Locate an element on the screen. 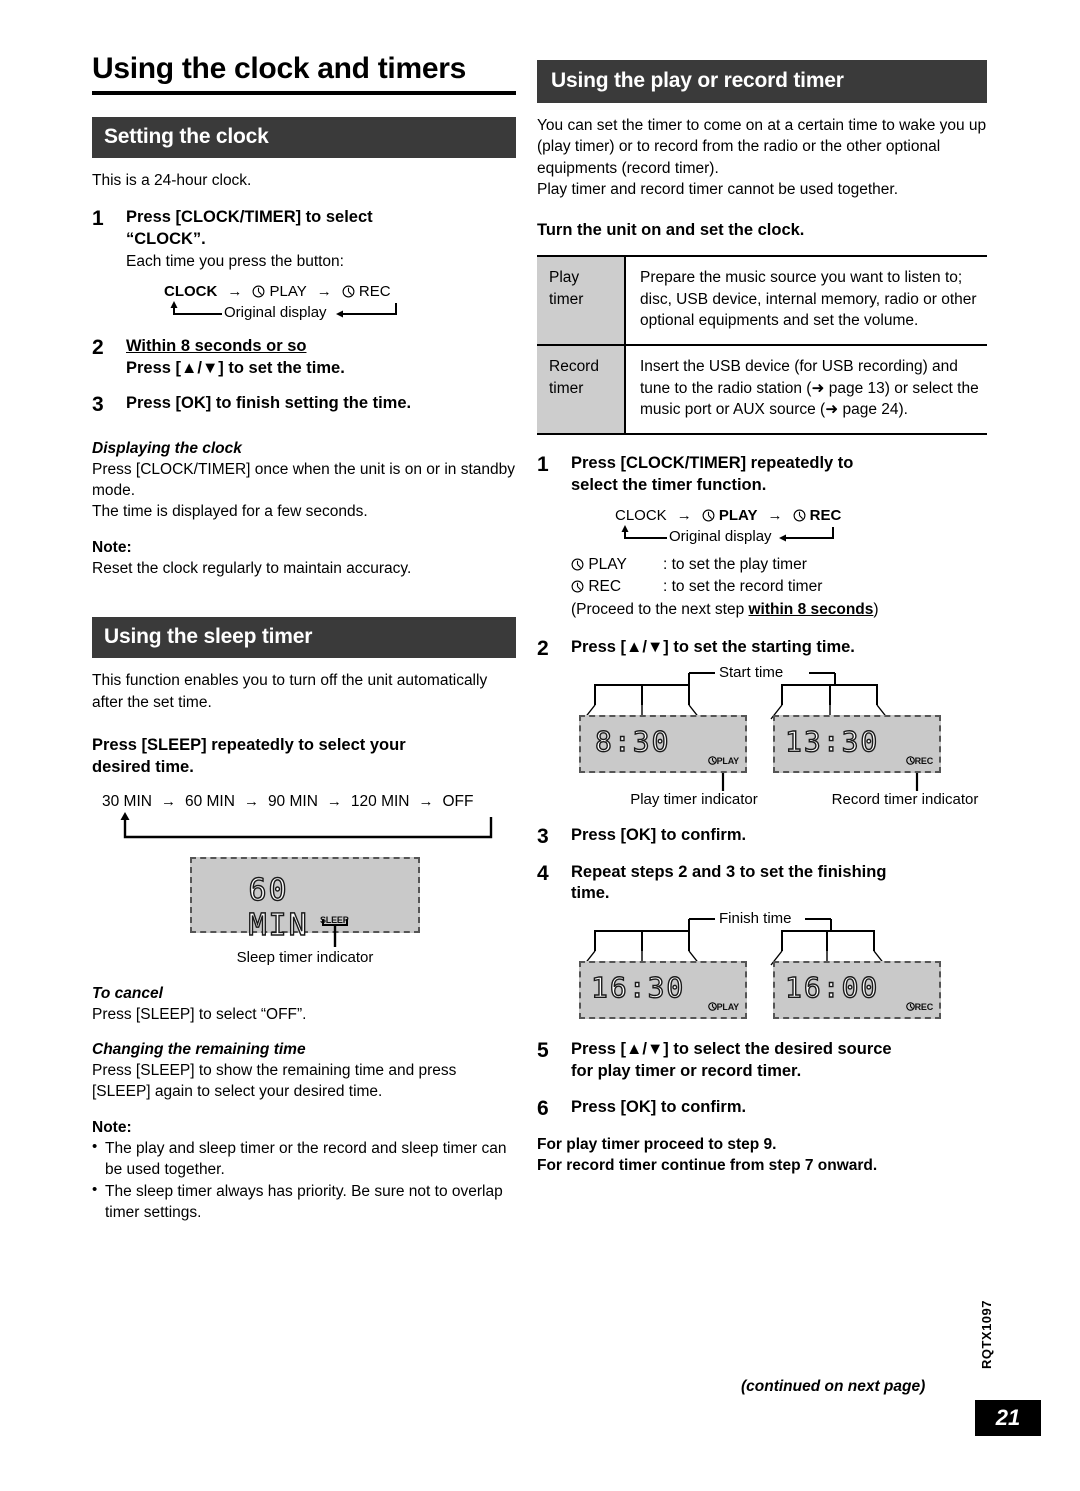  section-heading-sleep-timer: Using the sleep timer is located at coordinates (304, 638).